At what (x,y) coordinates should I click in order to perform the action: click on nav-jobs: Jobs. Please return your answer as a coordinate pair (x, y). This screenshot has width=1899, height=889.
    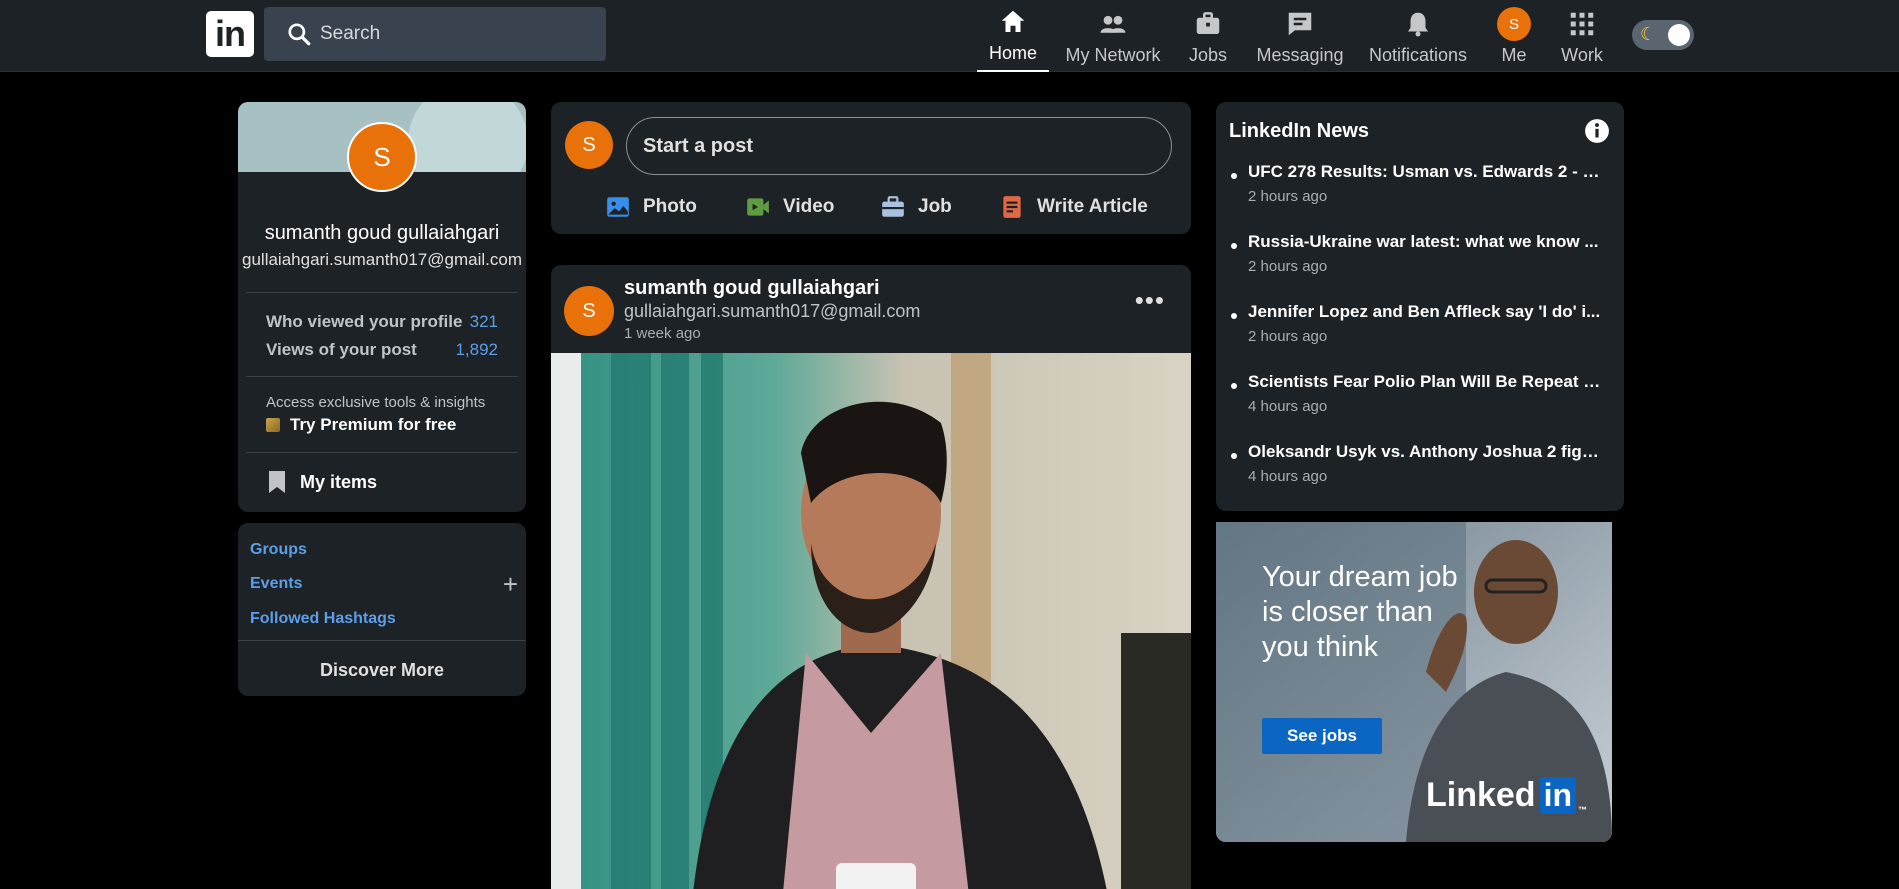
    Looking at the image, I should click on (1208, 36).